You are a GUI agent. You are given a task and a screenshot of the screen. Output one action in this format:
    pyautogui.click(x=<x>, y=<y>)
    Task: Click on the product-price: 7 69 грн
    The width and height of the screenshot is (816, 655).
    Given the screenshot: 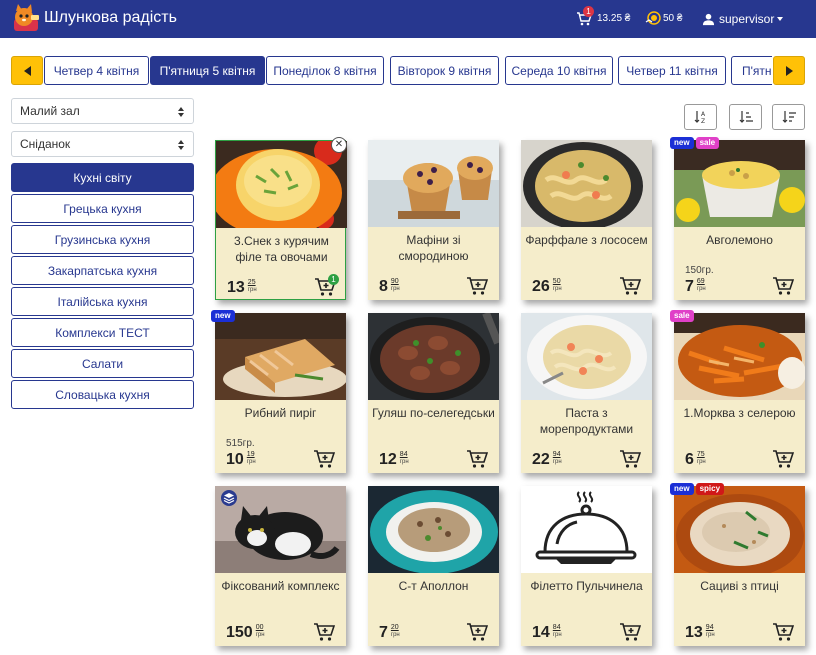 What is the action you would take?
    pyautogui.click(x=695, y=288)
    